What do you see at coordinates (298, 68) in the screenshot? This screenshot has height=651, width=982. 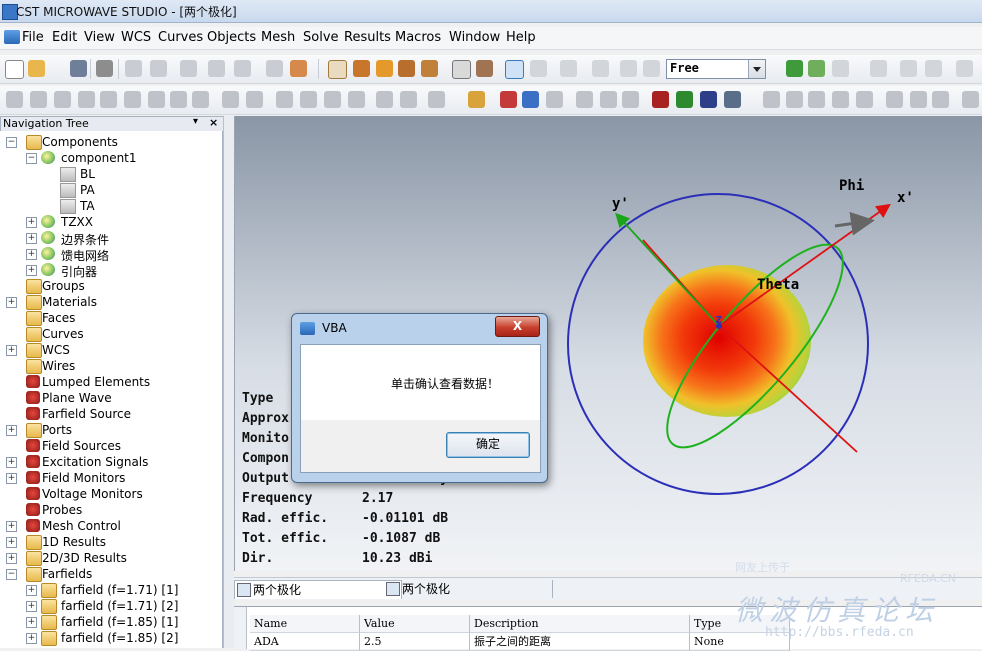 I see `macro-icon` at bounding box center [298, 68].